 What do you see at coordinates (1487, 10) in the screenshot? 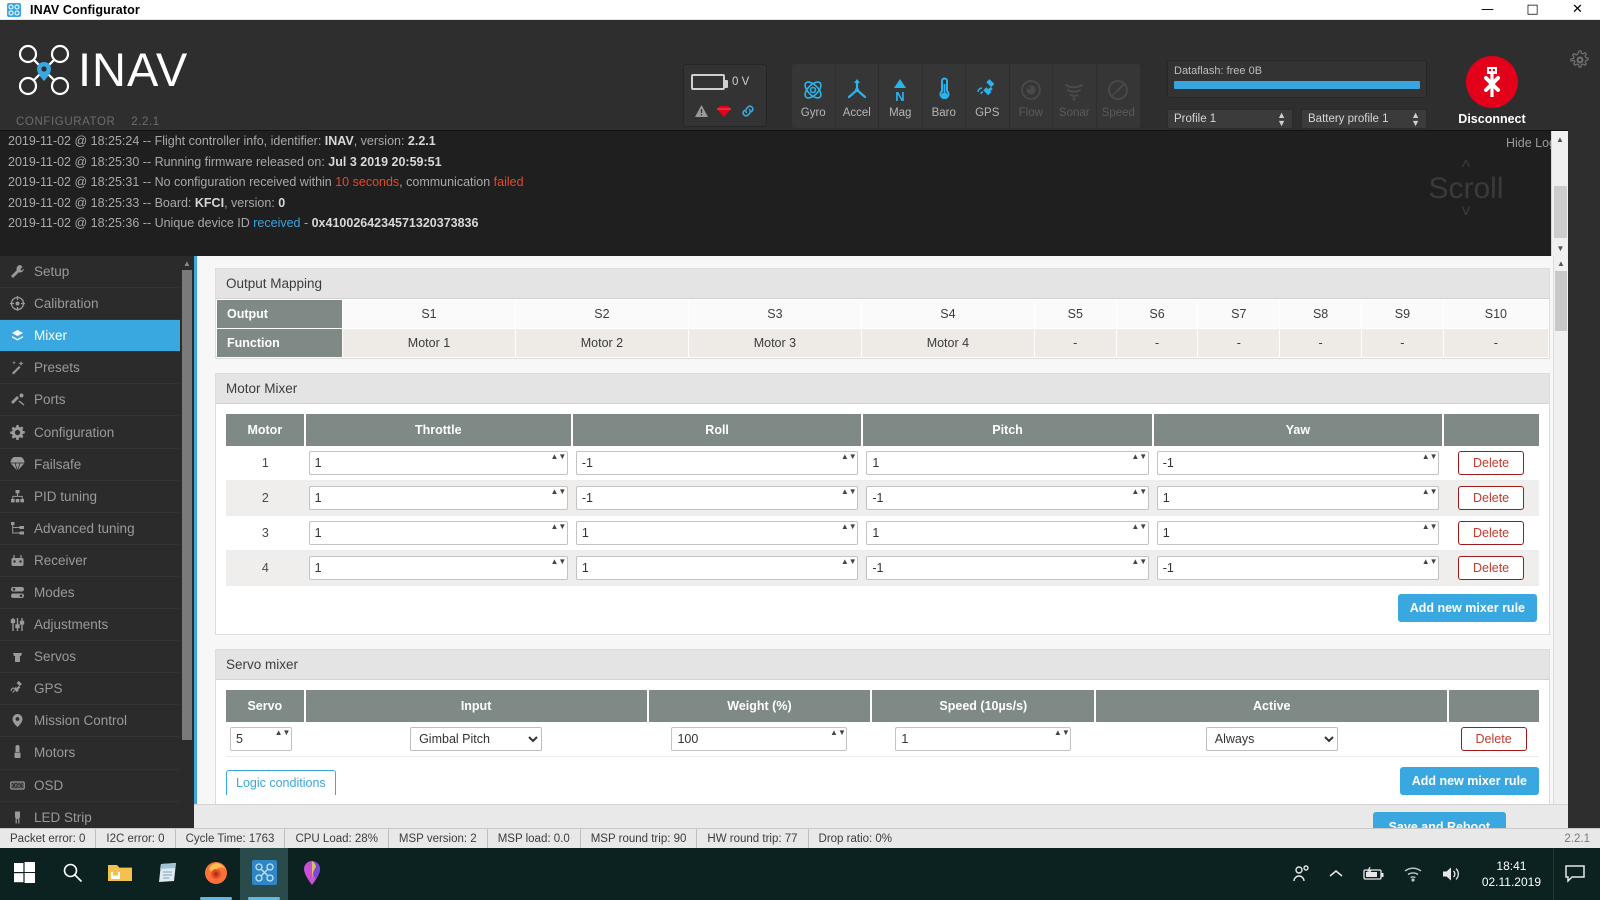
I see `minimize-button: —` at bounding box center [1487, 10].